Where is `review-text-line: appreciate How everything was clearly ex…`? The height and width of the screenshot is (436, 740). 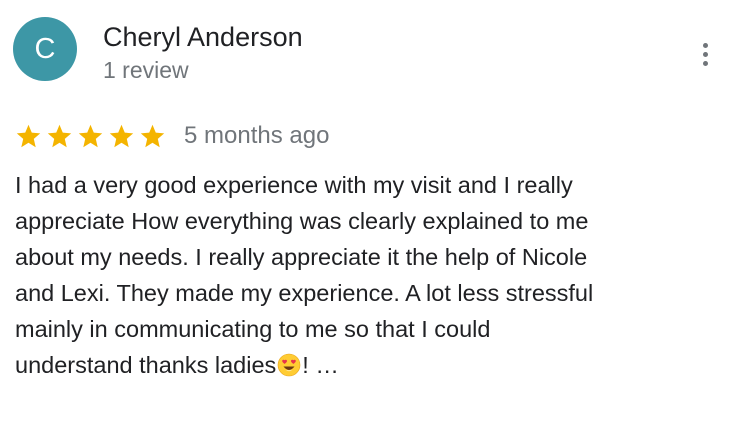
review-text-line: appreciate How everything was clearly ex… is located at coordinates (302, 221).